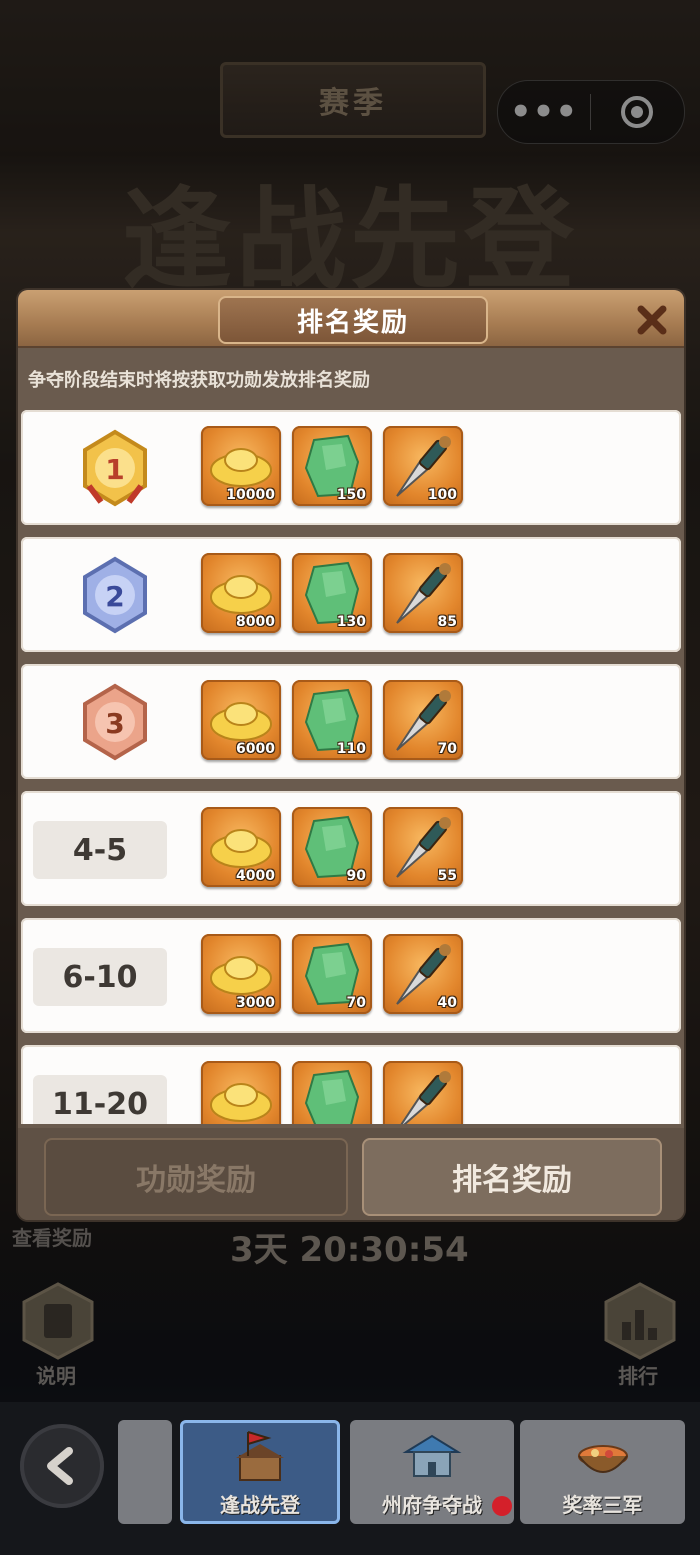  Describe the element at coordinates (351, 1174) in the screenshot. I see `dialog-tab-bar: 功勋奖励 排名奖励` at that location.